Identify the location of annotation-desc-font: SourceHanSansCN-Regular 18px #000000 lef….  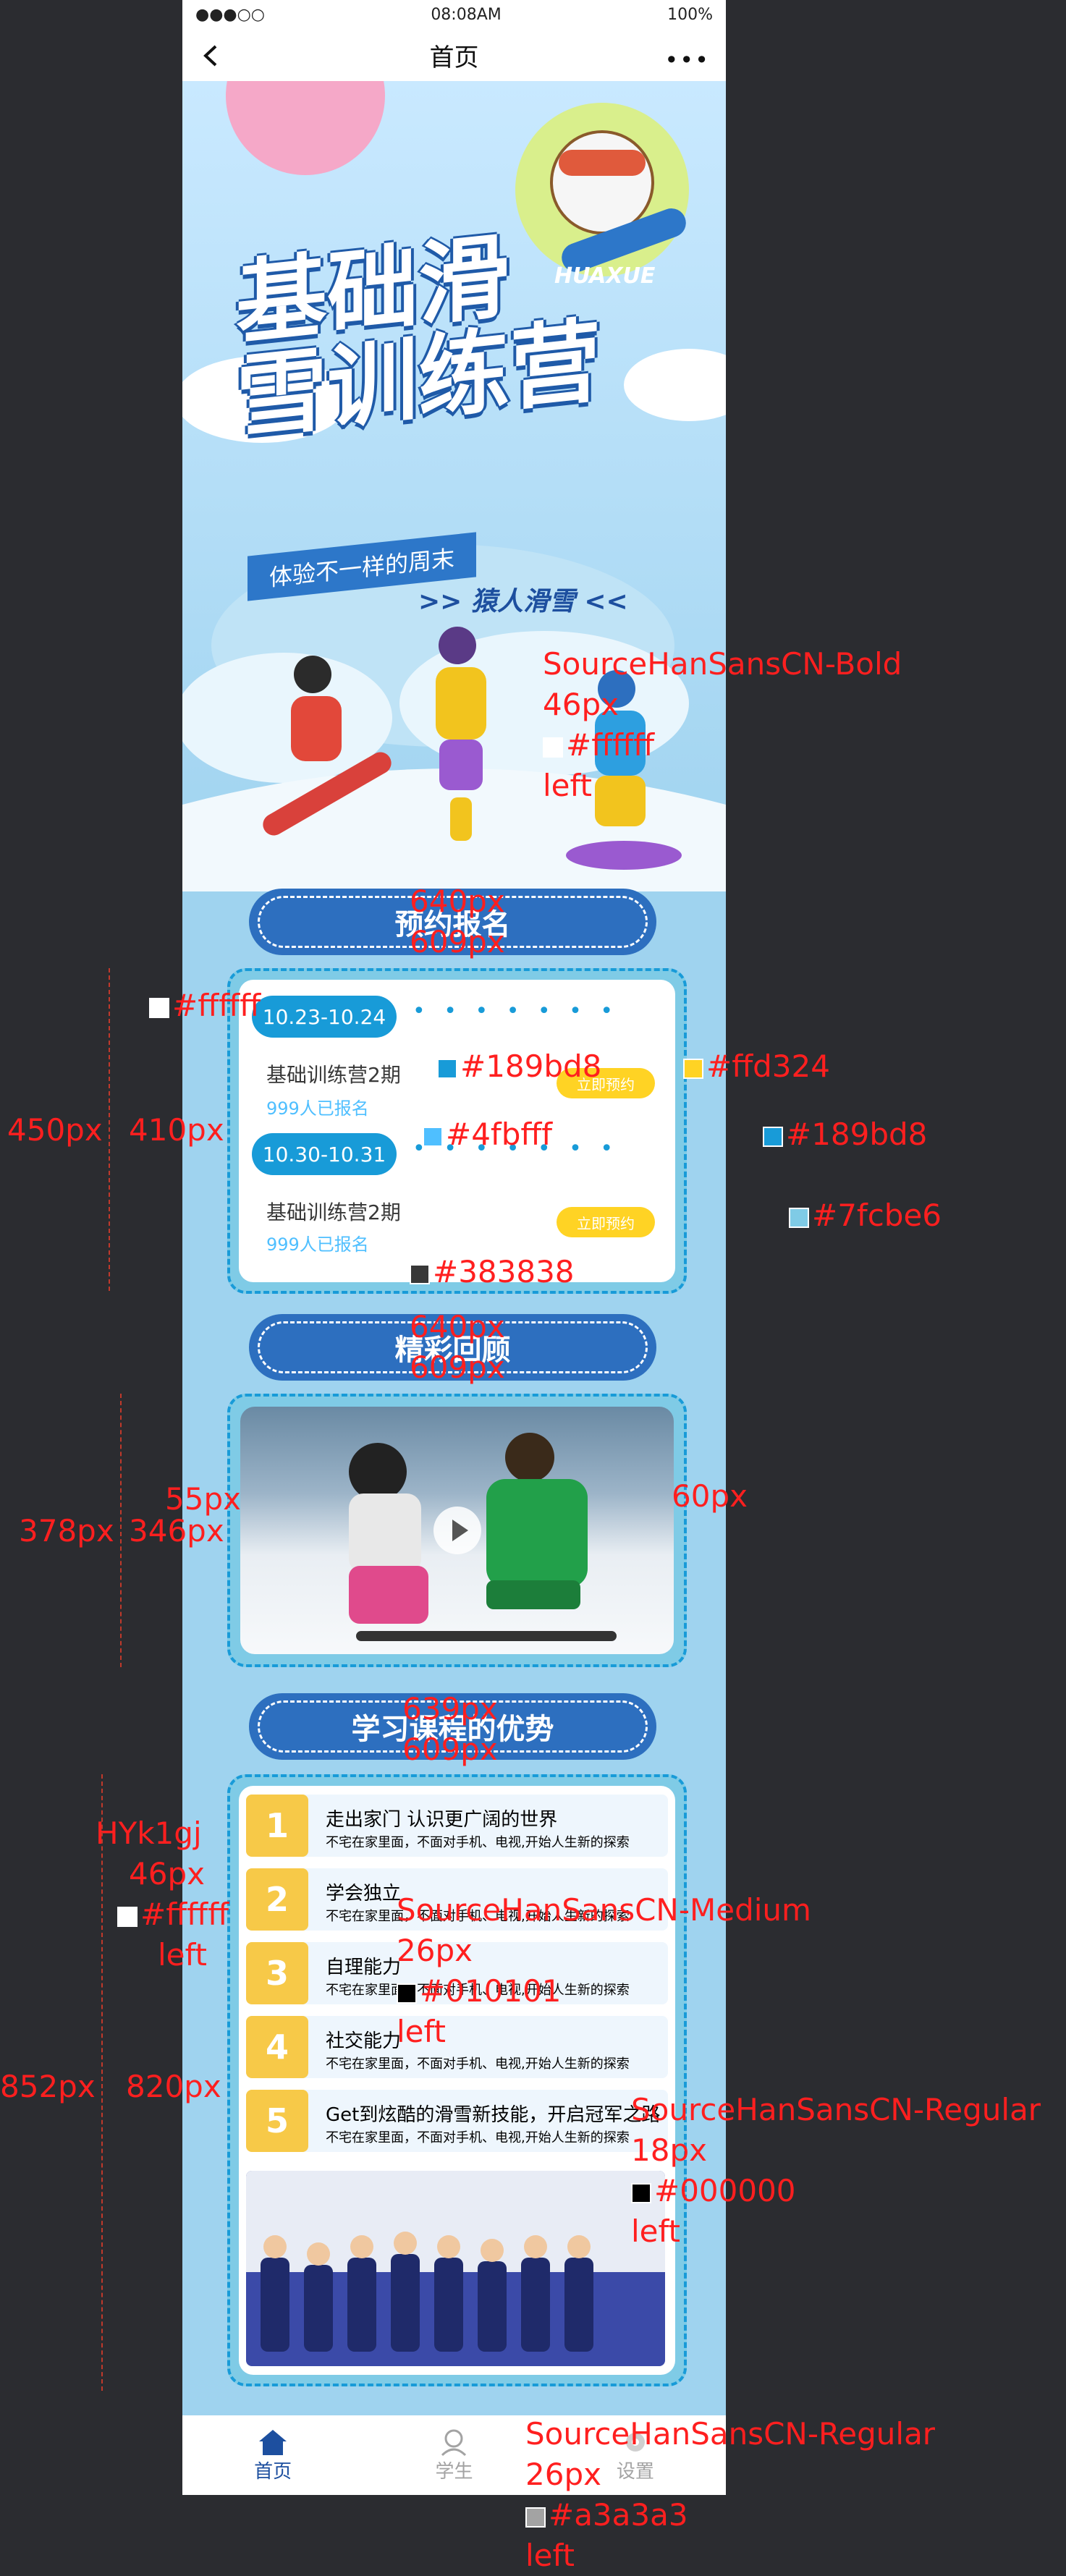
(836, 2171).